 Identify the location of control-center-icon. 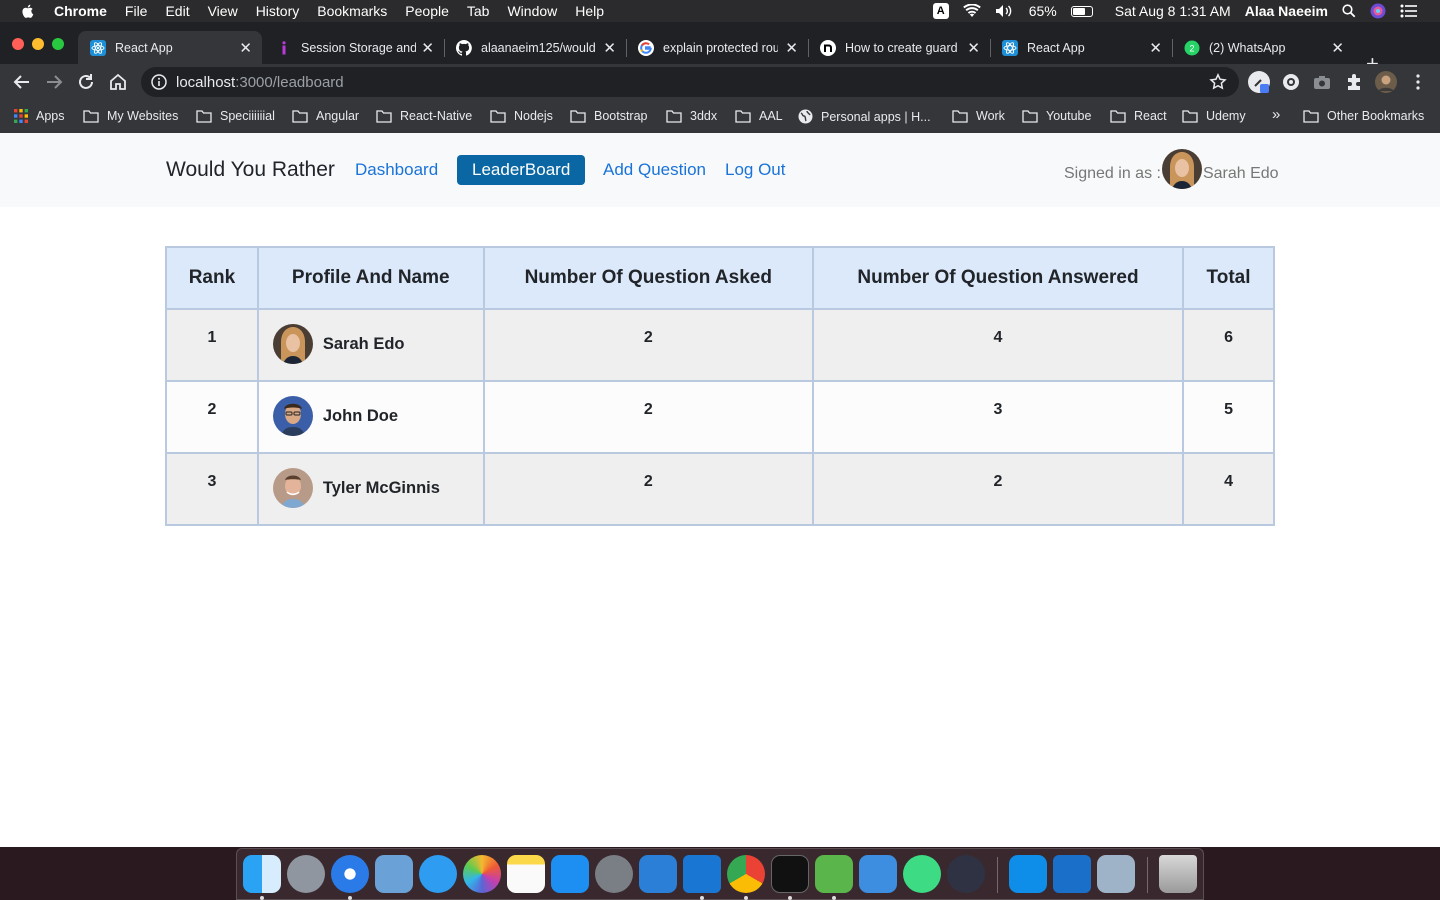
(1409, 11).